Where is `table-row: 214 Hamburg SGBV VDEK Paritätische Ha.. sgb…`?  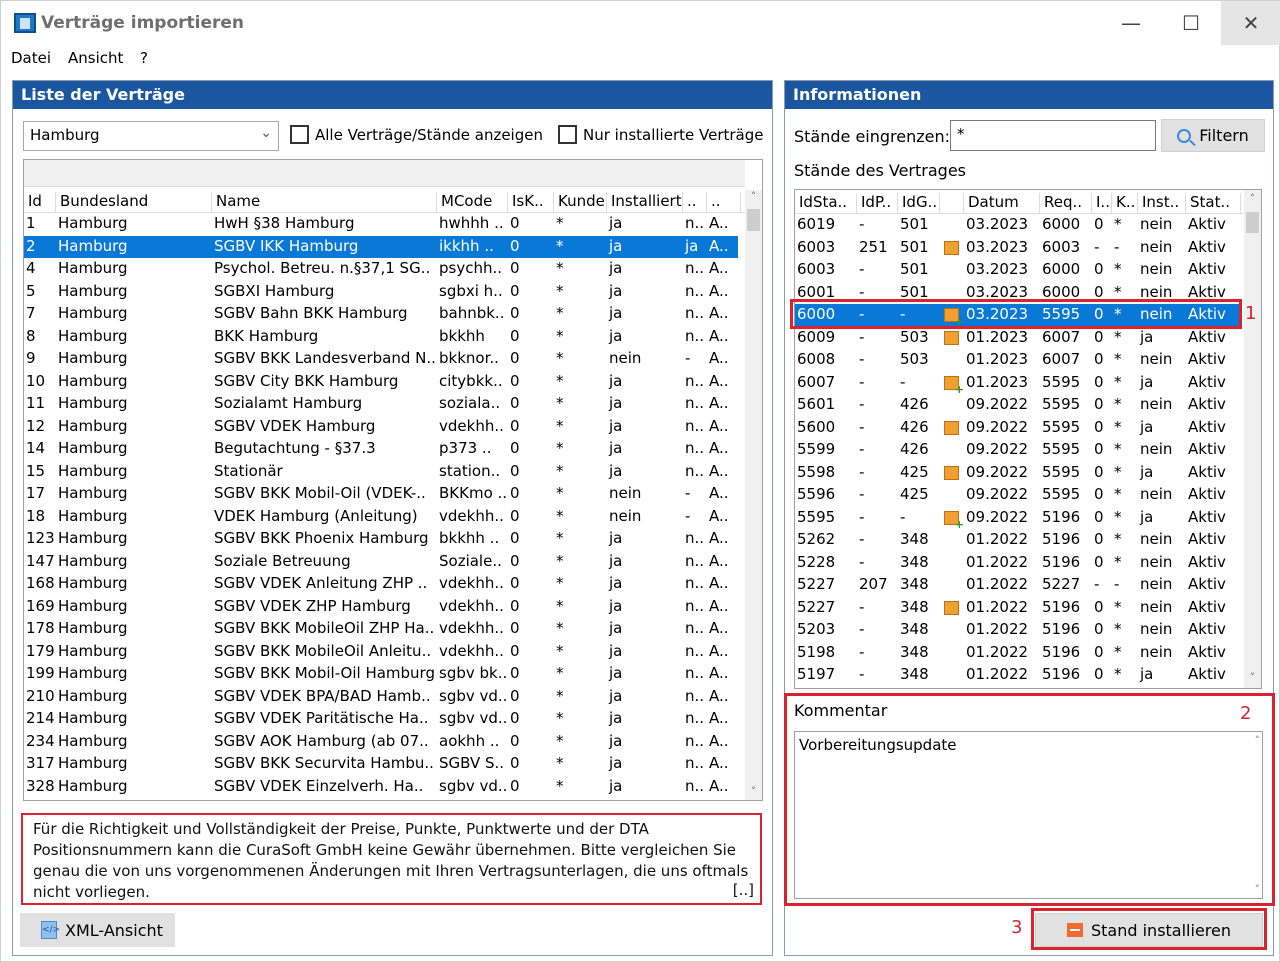
table-row: 214 Hamburg SGBV VDEK Paritätische Ha.. sgb… is located at coordinates (381, 719).